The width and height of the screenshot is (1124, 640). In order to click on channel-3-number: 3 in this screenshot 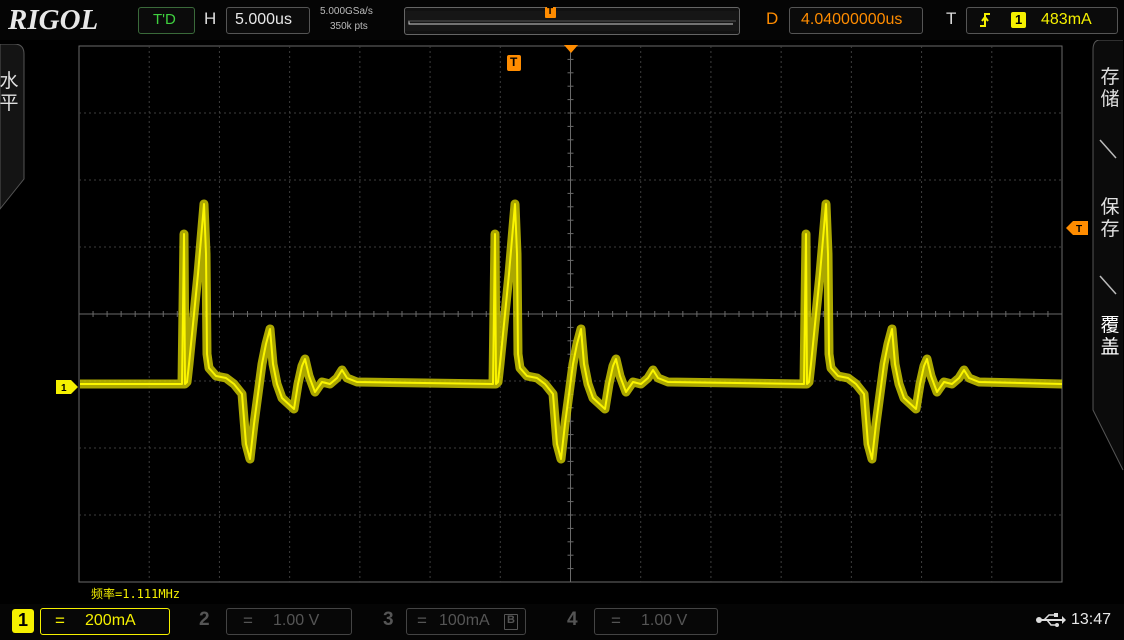, I will do `click(388, 620)`.